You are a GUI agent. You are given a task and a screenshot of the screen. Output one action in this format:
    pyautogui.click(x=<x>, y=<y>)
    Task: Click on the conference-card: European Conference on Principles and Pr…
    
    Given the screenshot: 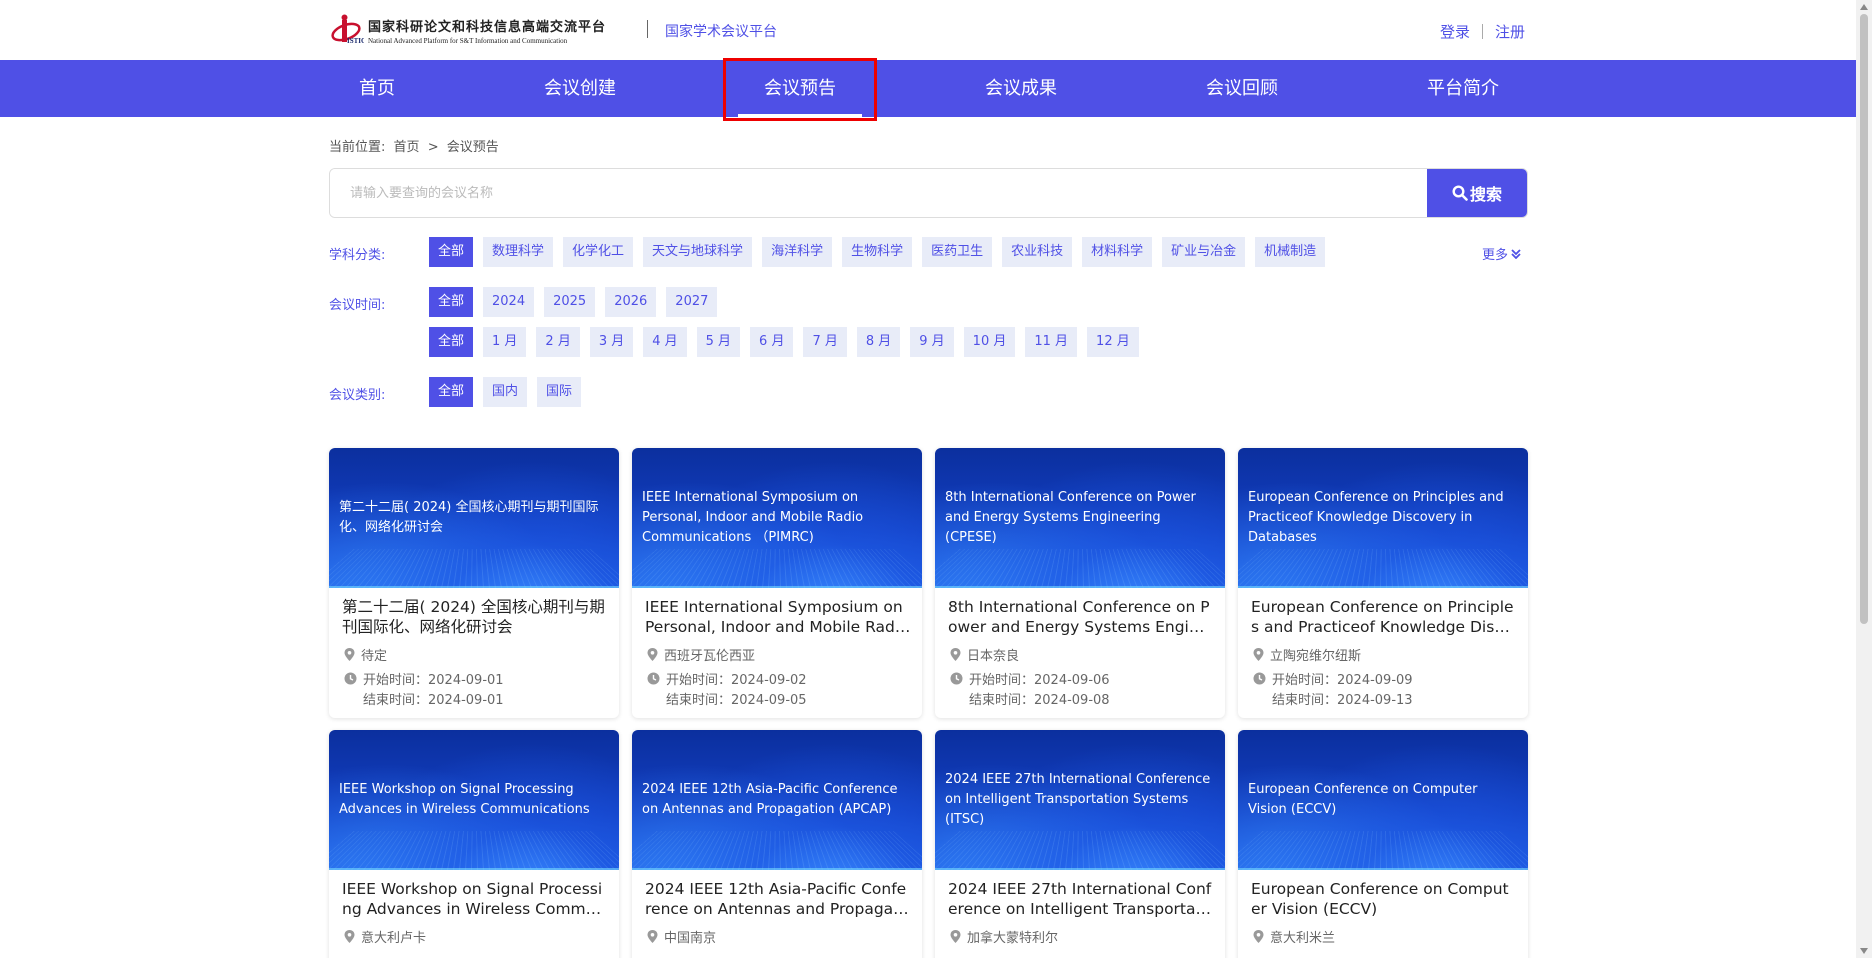 What is the action you would take?
    pyautogui.click(x=1383, y=583)
    